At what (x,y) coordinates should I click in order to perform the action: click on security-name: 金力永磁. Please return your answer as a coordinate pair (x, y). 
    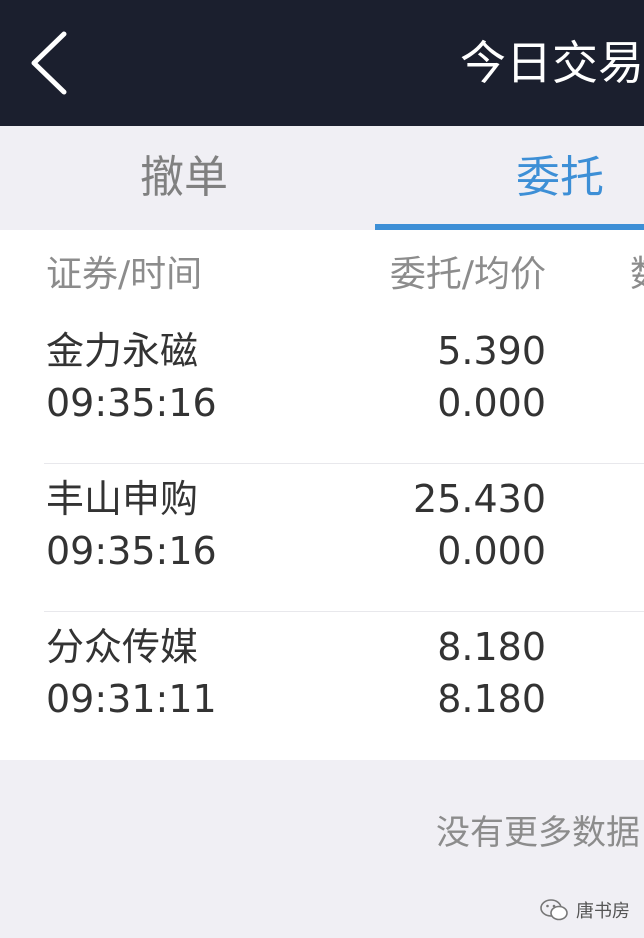
    Looking at the image, I should click on (122, 351).